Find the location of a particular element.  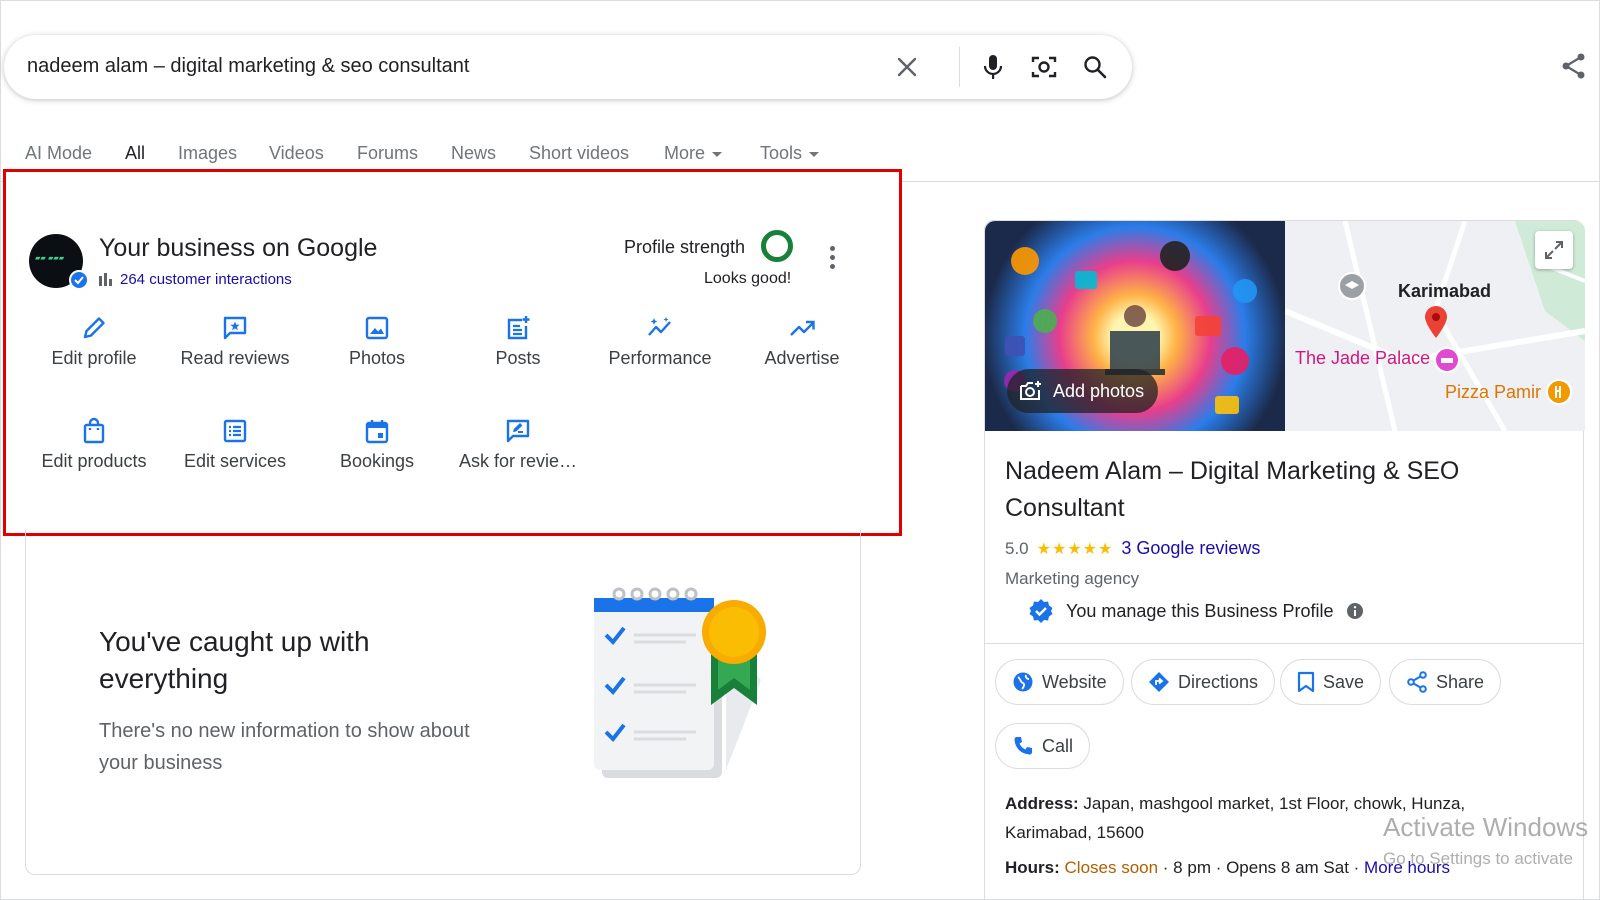

save-button: Save is located at coordinates (1331, 682).